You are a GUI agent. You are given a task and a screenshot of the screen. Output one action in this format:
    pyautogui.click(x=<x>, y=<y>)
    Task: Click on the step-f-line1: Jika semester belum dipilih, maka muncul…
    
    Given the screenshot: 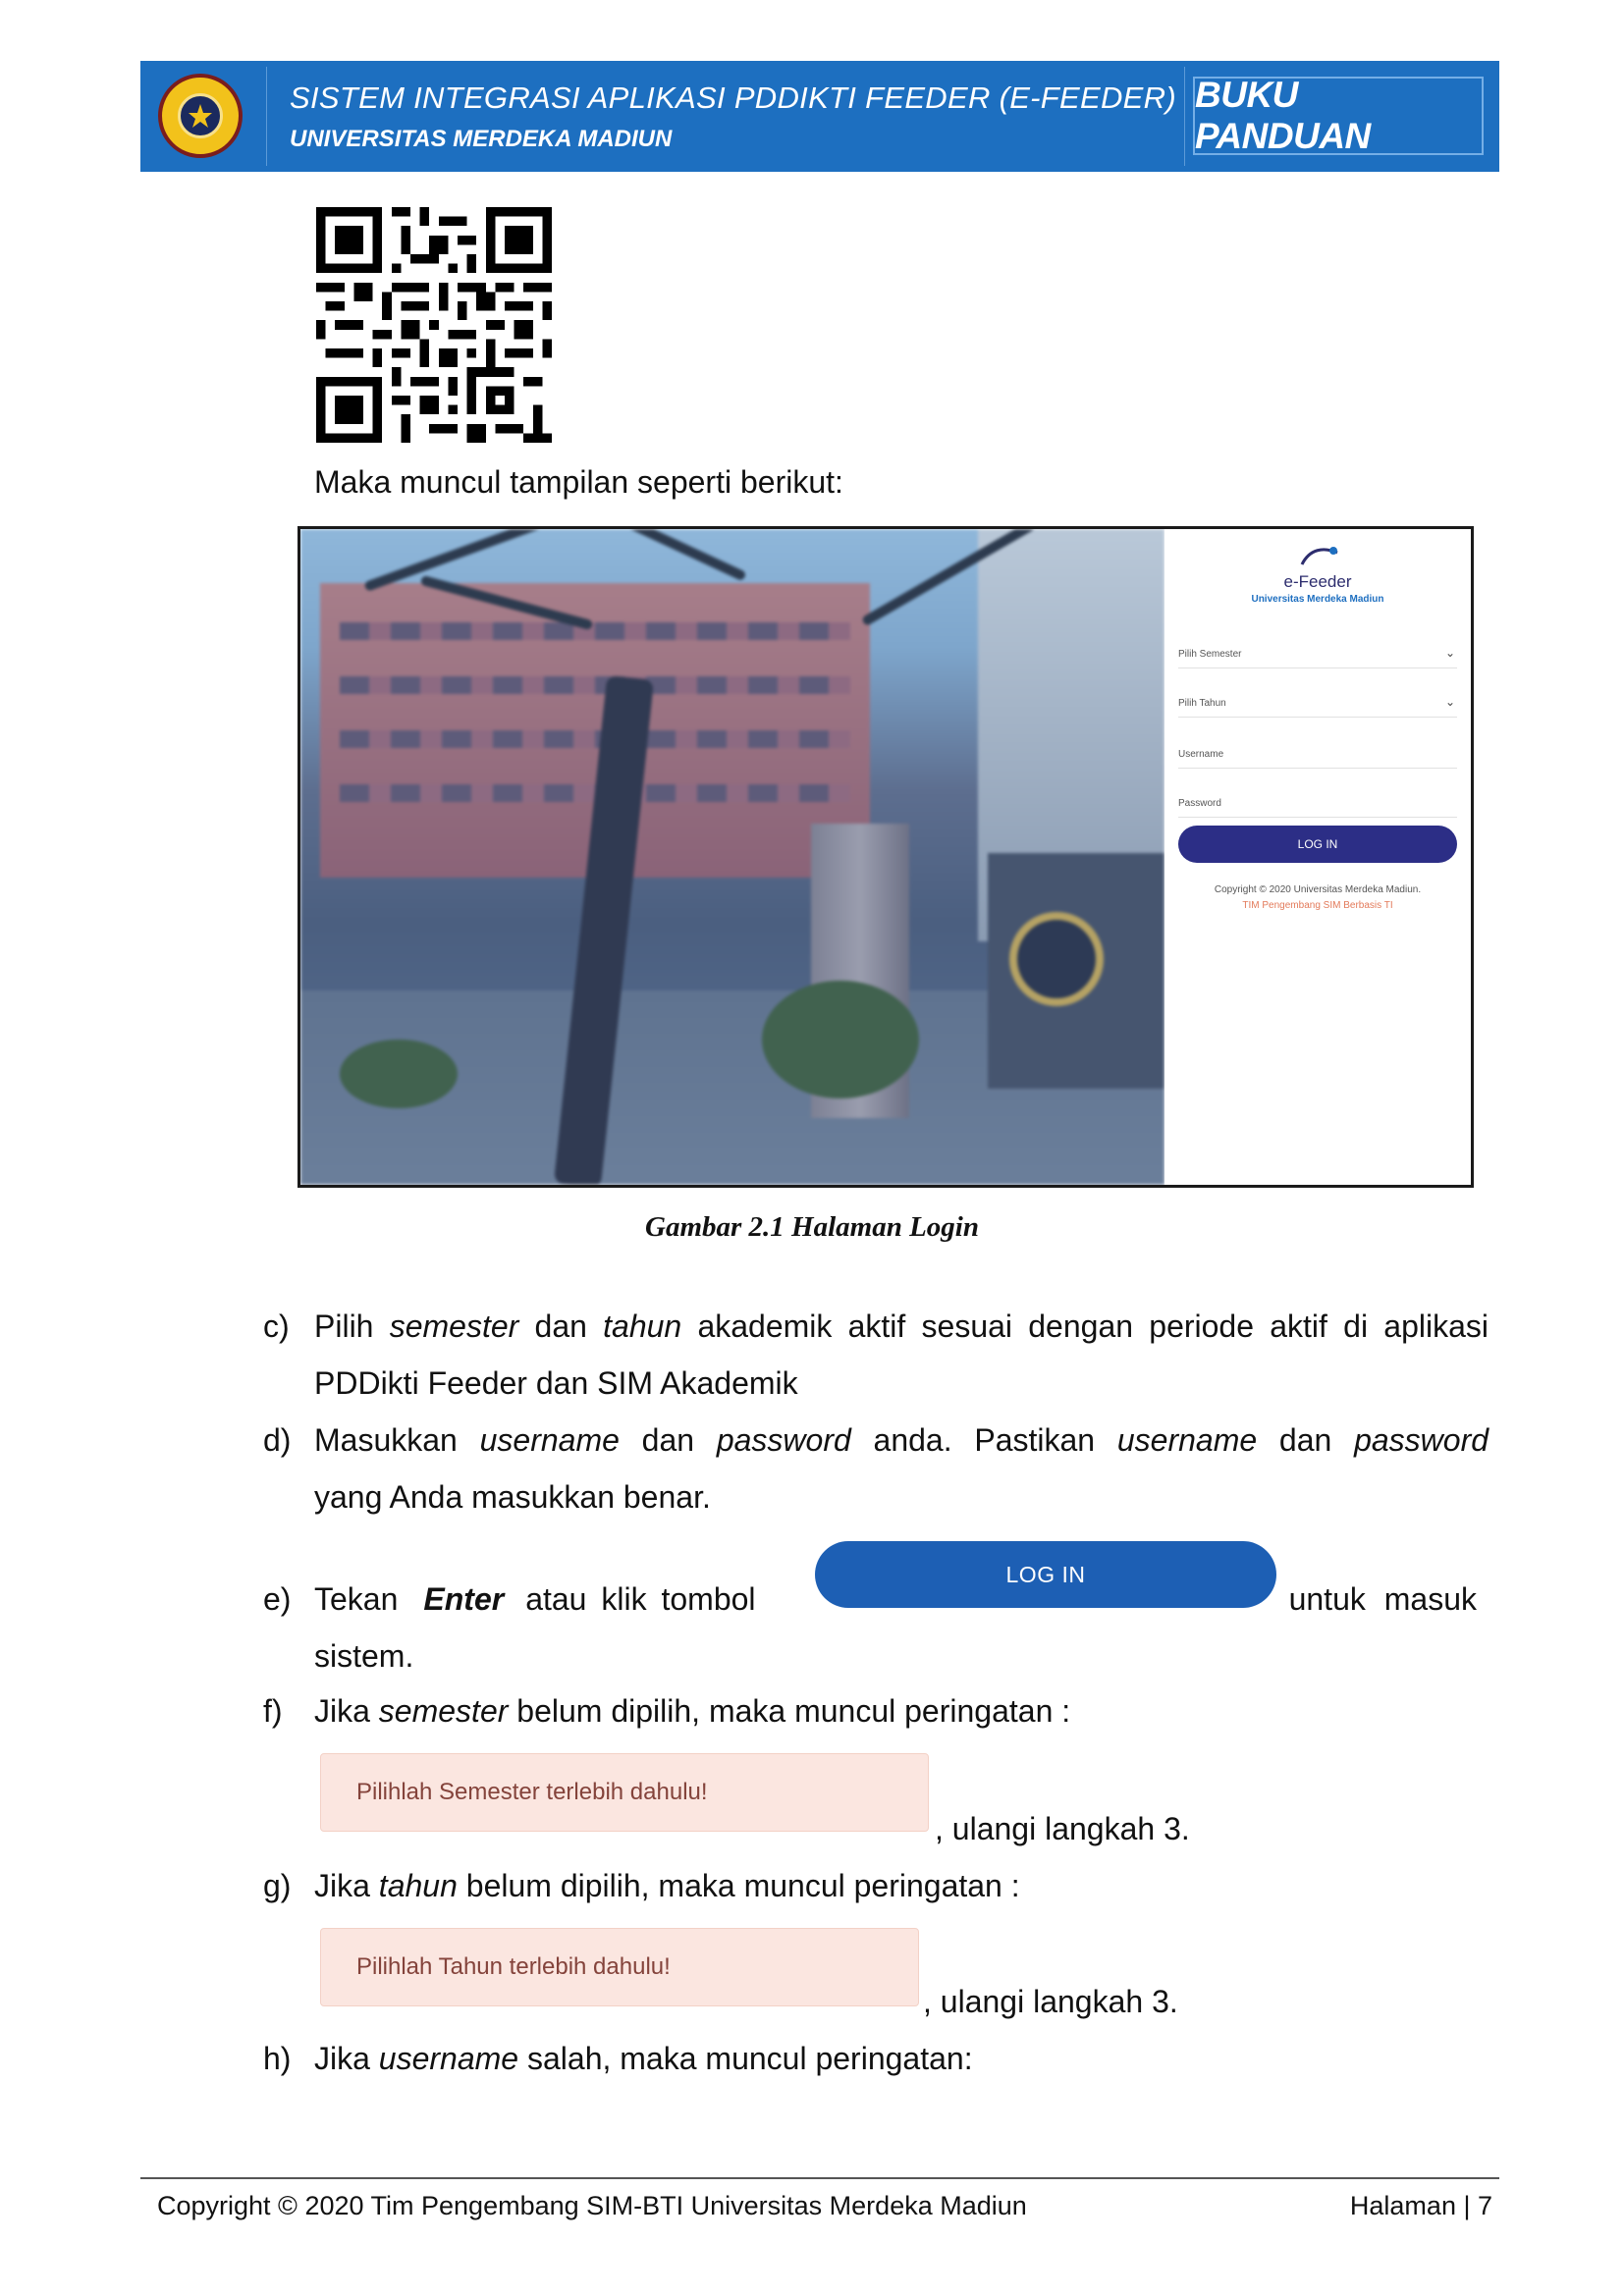 What is the action you would take?
    pyautogui.click(x=692, y=1711)
    